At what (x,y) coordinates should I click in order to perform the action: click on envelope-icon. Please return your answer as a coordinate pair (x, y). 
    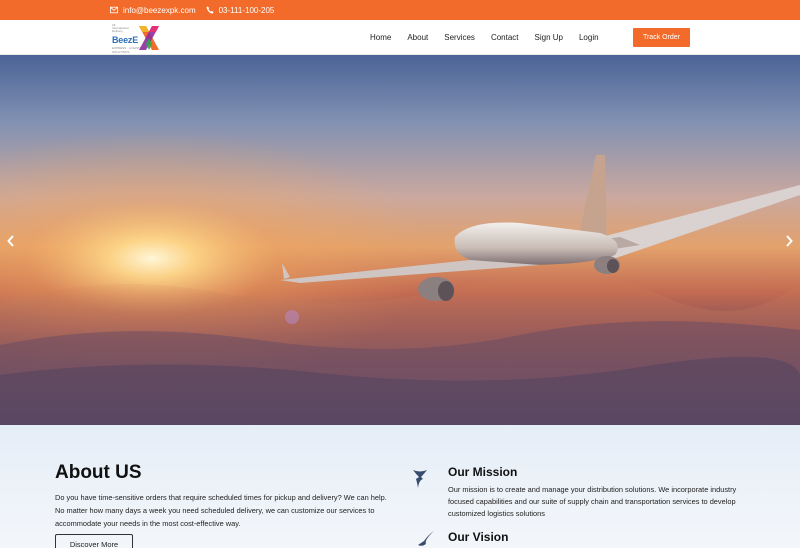
    Looking at the image, I should click on (114, 10).